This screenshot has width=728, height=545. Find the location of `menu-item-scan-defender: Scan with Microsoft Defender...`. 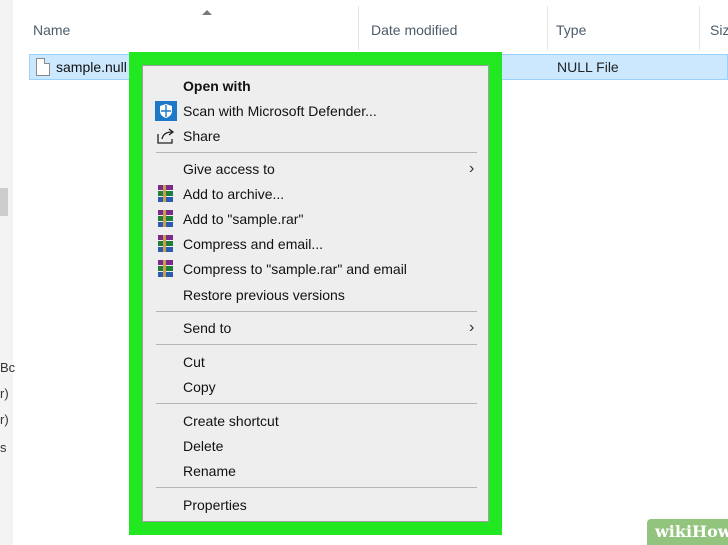

menu-item-scan-defender: Scan with Microsoft Defender... is located at coordinates (315, 111).